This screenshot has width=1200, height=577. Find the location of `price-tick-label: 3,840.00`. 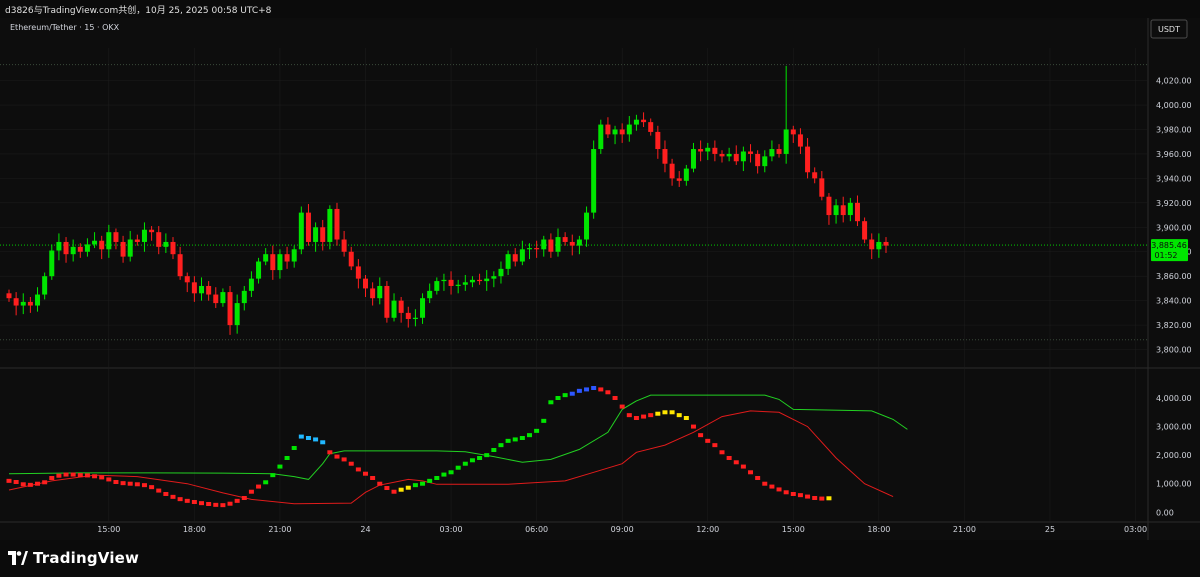

price-tick-label: 3,840.00 is located at coordinates (1174, 301).